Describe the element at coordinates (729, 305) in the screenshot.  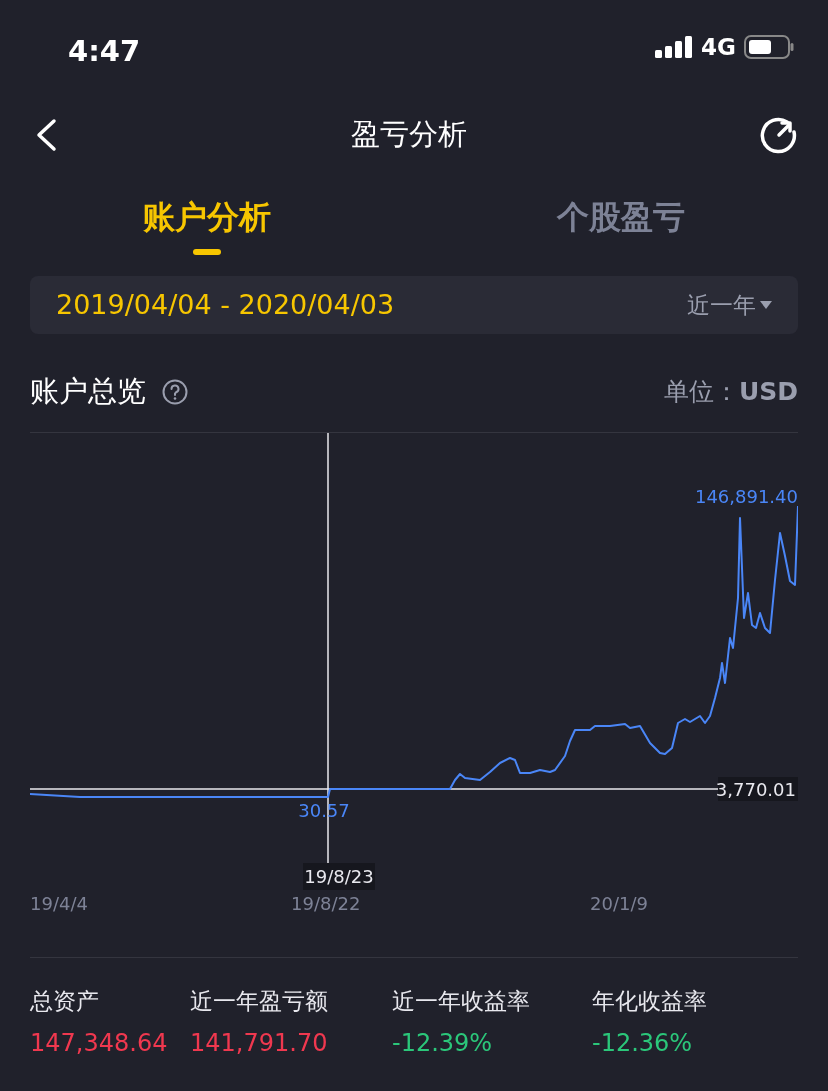
I see `period-dropdown: 近一年` at that location.